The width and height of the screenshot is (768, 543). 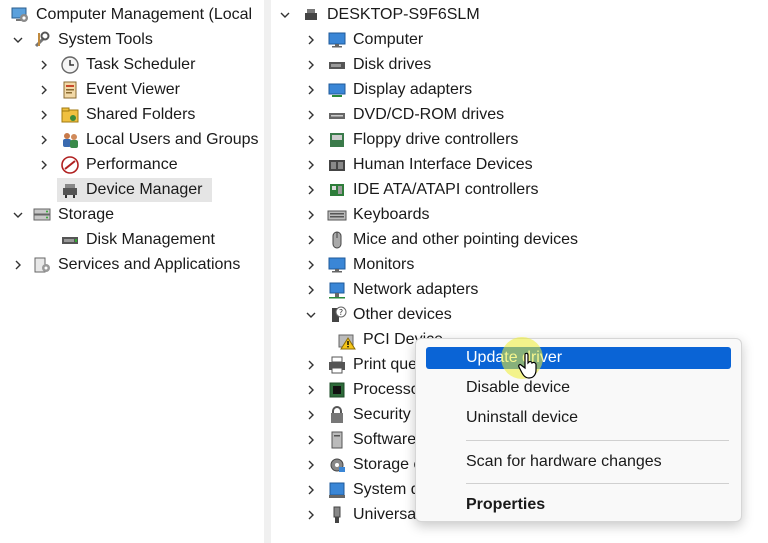 I want to click on mouse-cursor-icon, so click(x=527, y=365).